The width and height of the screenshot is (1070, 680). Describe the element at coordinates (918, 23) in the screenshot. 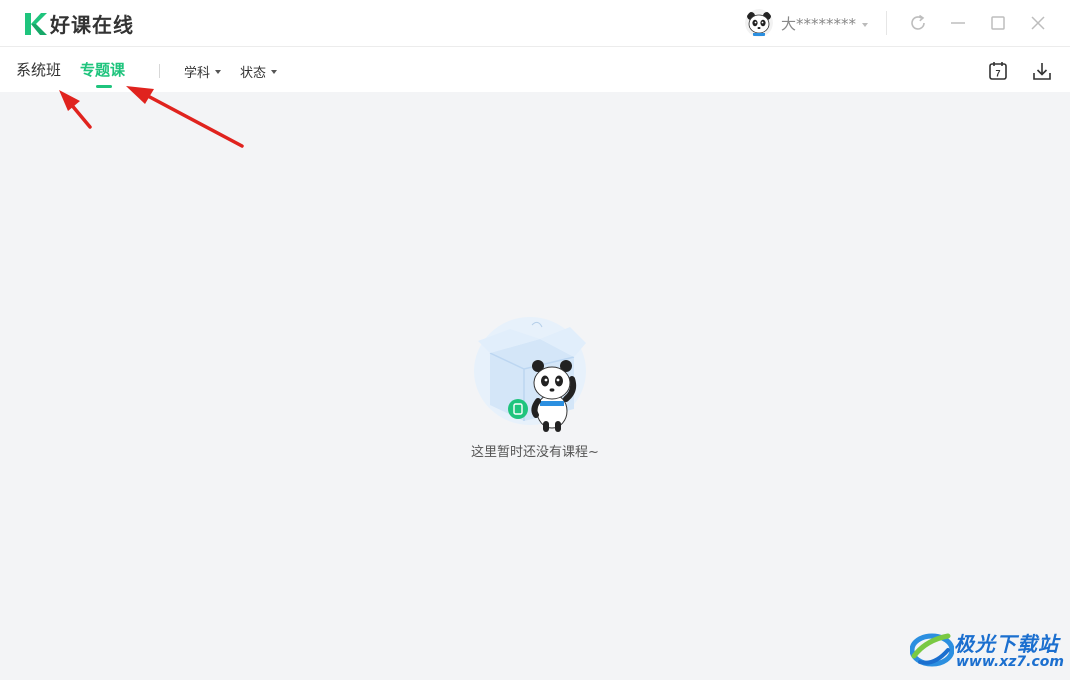

I see `refresh-icon` at that location.